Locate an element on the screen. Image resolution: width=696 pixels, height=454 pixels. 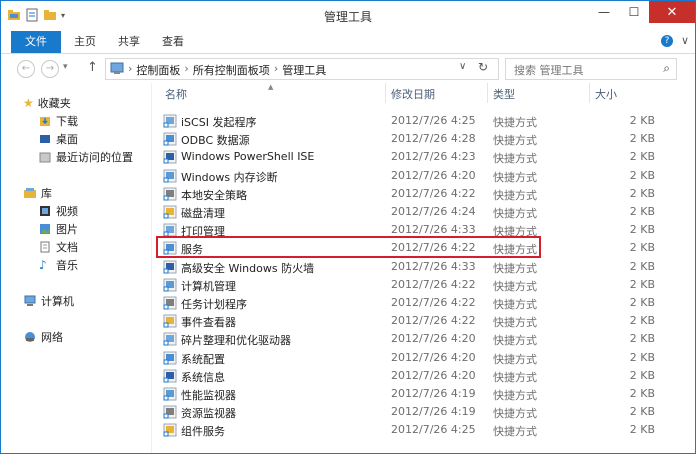
tab-share: 共享 is located at coordinates (129, 42).